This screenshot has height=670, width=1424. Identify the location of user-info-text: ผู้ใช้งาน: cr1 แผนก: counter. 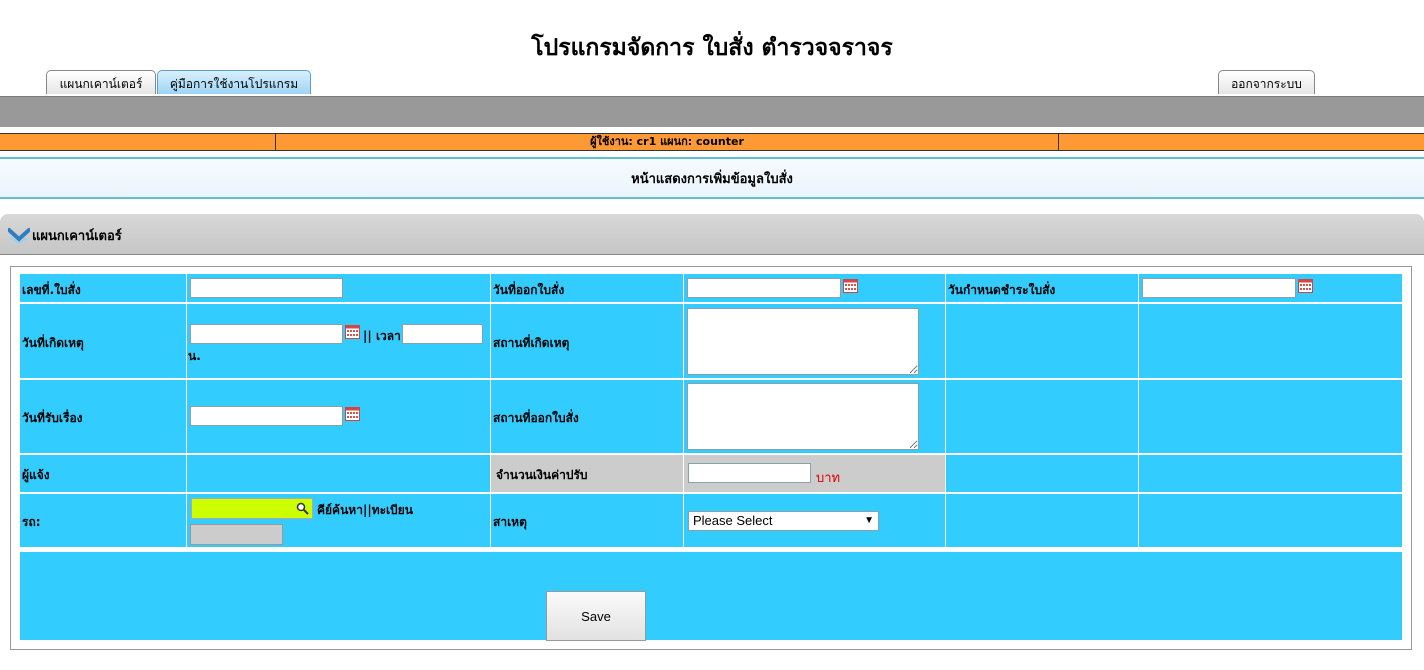
(667, 141).